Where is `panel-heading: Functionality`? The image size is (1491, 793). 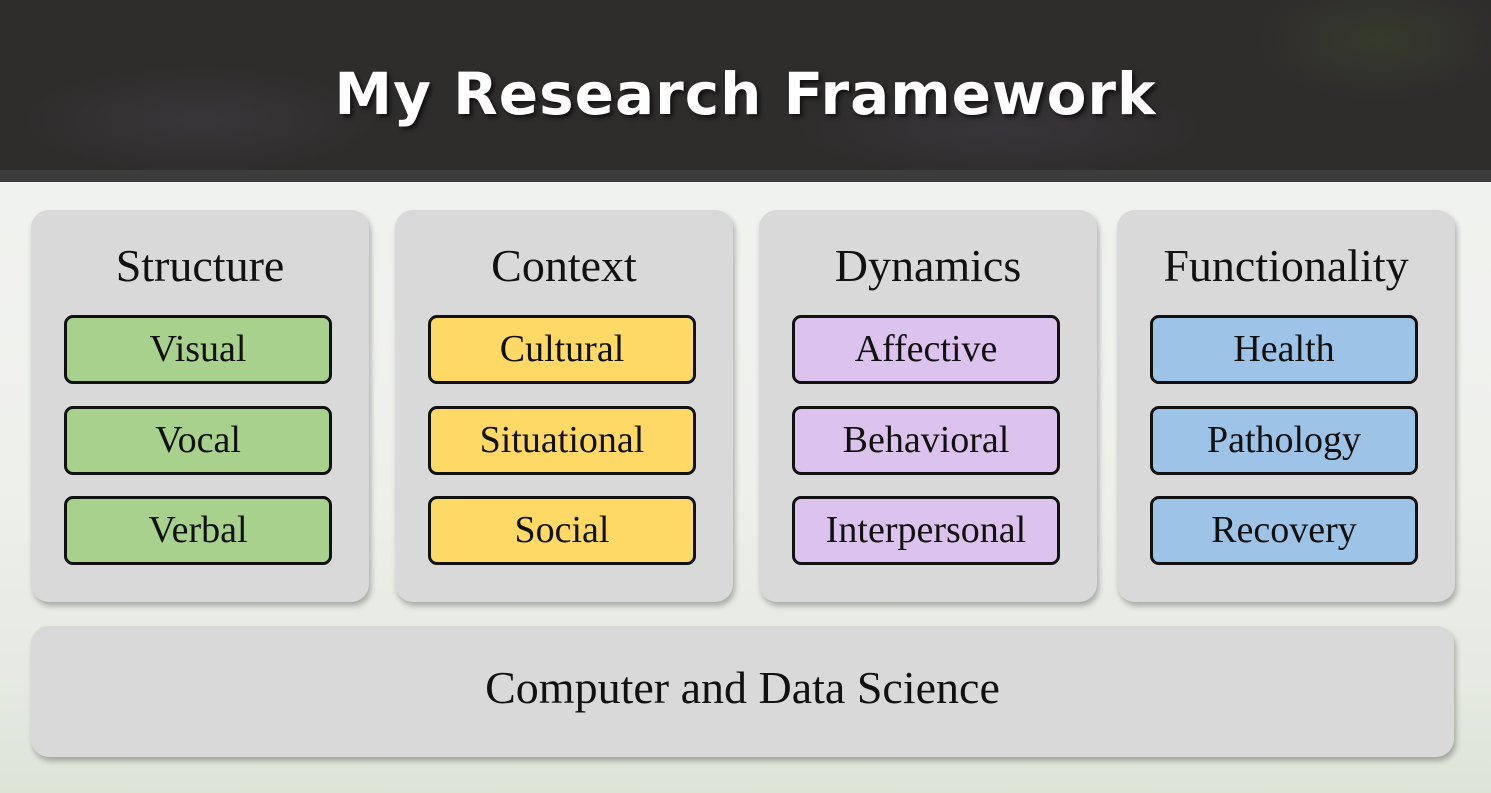 panel-heading: Functionality is located at coordinates (1286, 265).